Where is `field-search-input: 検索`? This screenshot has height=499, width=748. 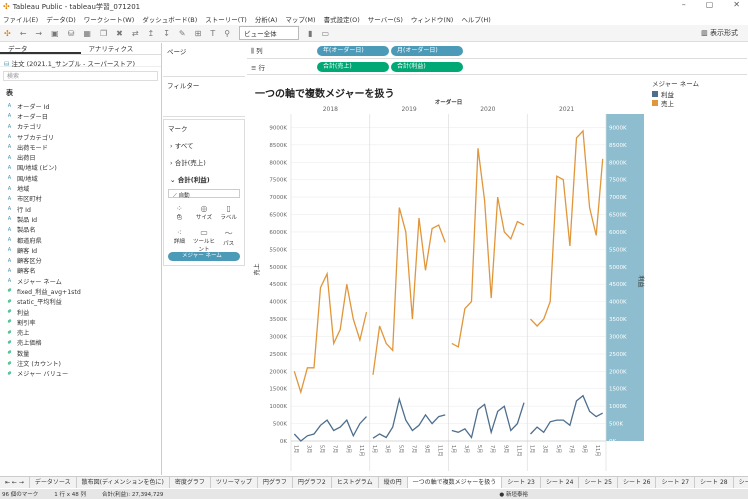
field-search-input: 検索 is located at coordinates (80, 76).